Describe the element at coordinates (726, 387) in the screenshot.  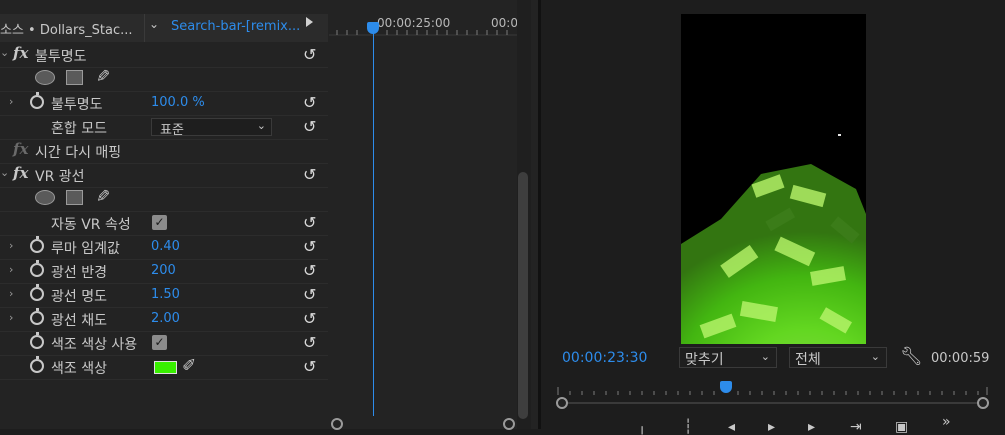
I see `monitor-playhead` at that location.